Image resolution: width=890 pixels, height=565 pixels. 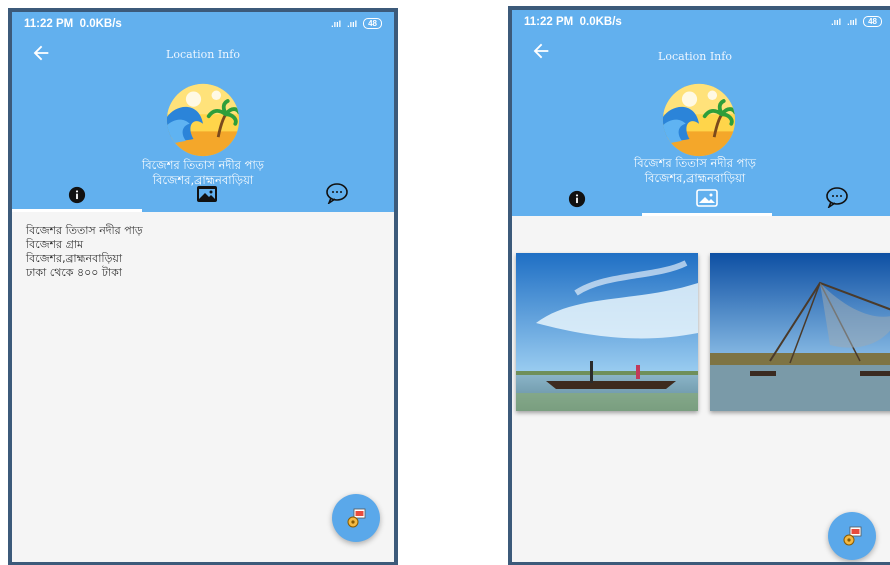 What do you see at coordinates (74, 272) in the screenshot?
I see `info-line: ঢাকা থেকে ৪০০ টাকা` at bounding box center [74, 272].